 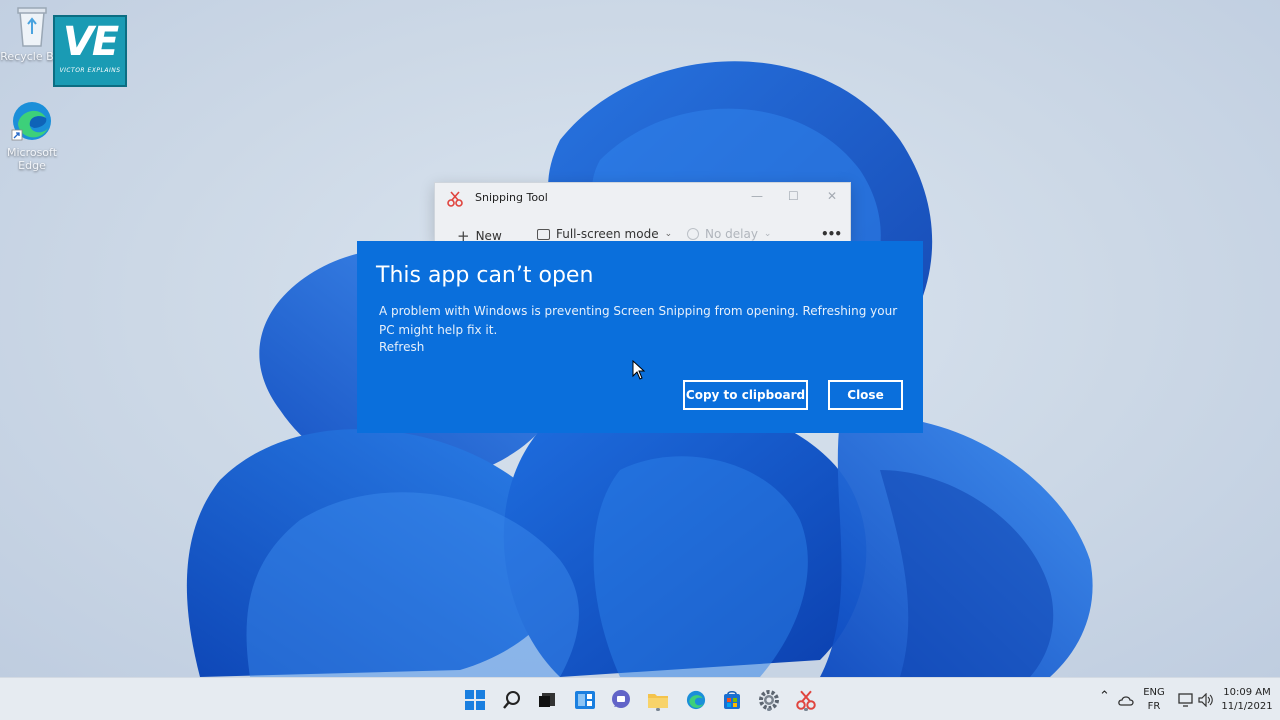 I want to click on minimize-icon: —, so click(x=757, y=196).